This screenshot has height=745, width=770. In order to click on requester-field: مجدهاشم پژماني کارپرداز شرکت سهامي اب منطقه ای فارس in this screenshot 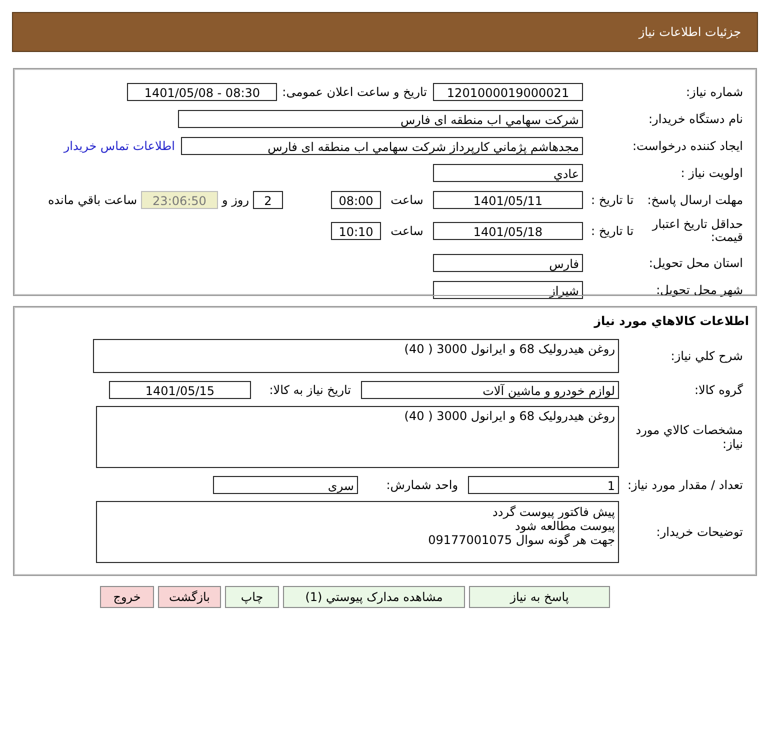, I will do `click(382, 145)`.